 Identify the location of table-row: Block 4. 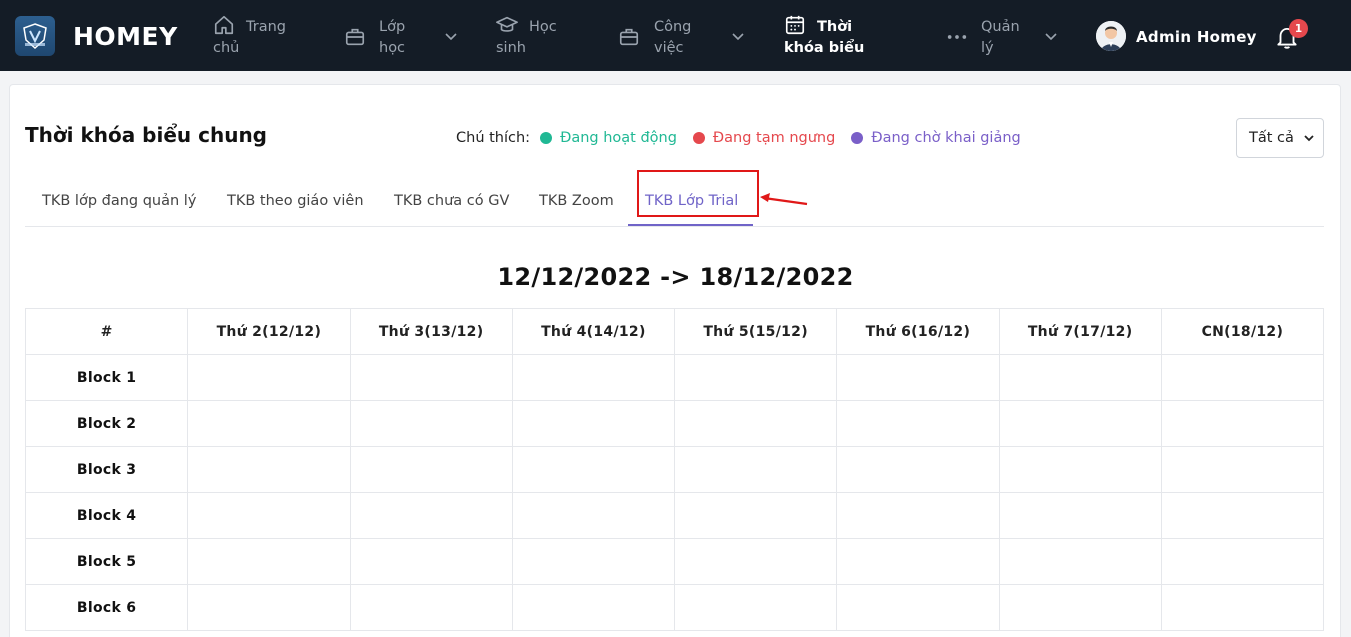
(674, 515).